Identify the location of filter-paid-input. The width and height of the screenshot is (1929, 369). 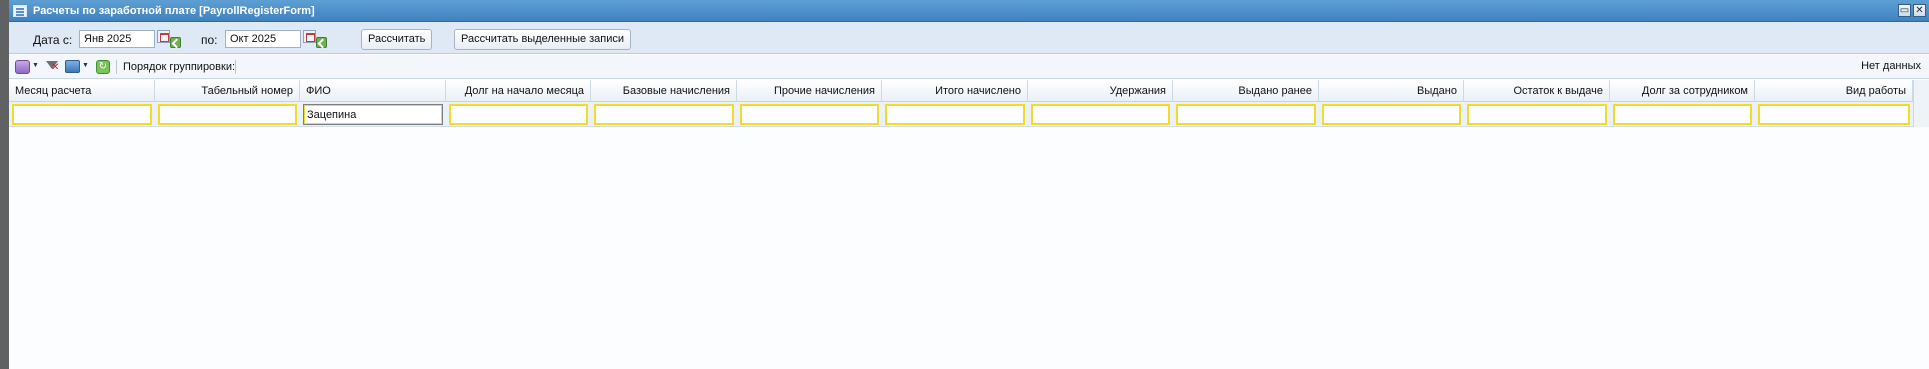
(1391, 114).